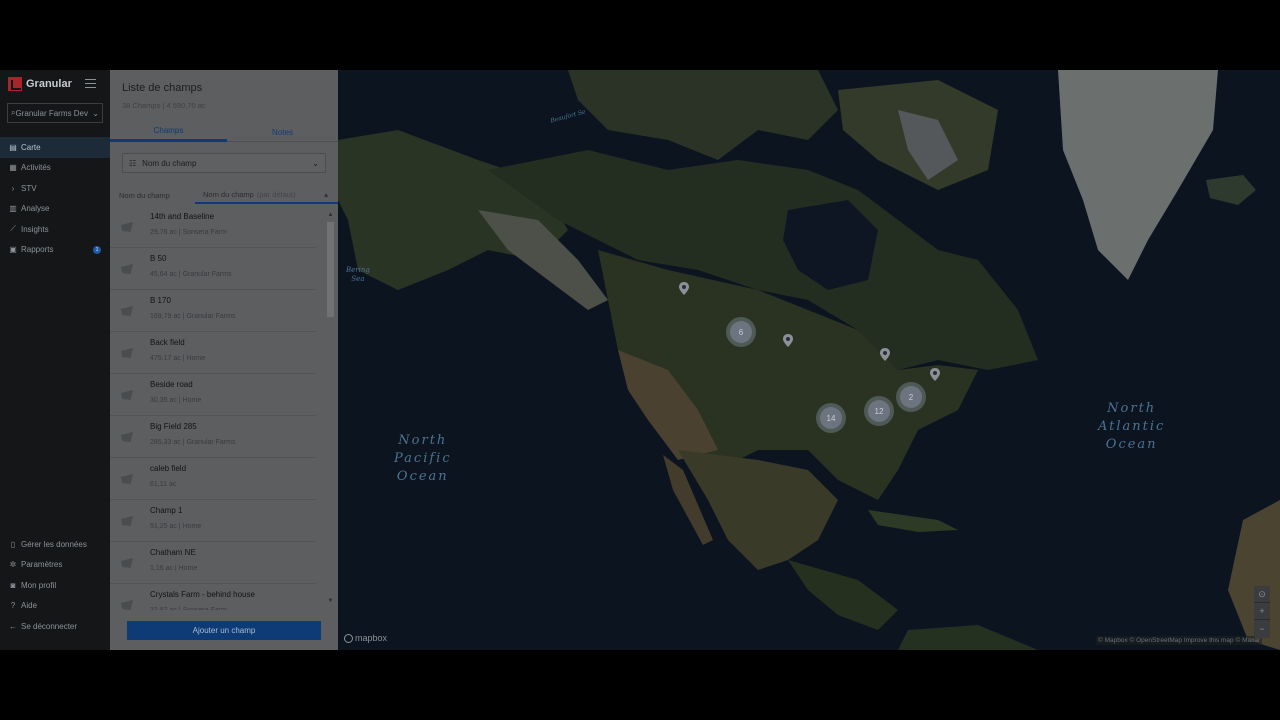  What do you see at coordinates (13, 250) in the screenshot?
I see `document-icon: ▣` at bounding box center [13, 250].